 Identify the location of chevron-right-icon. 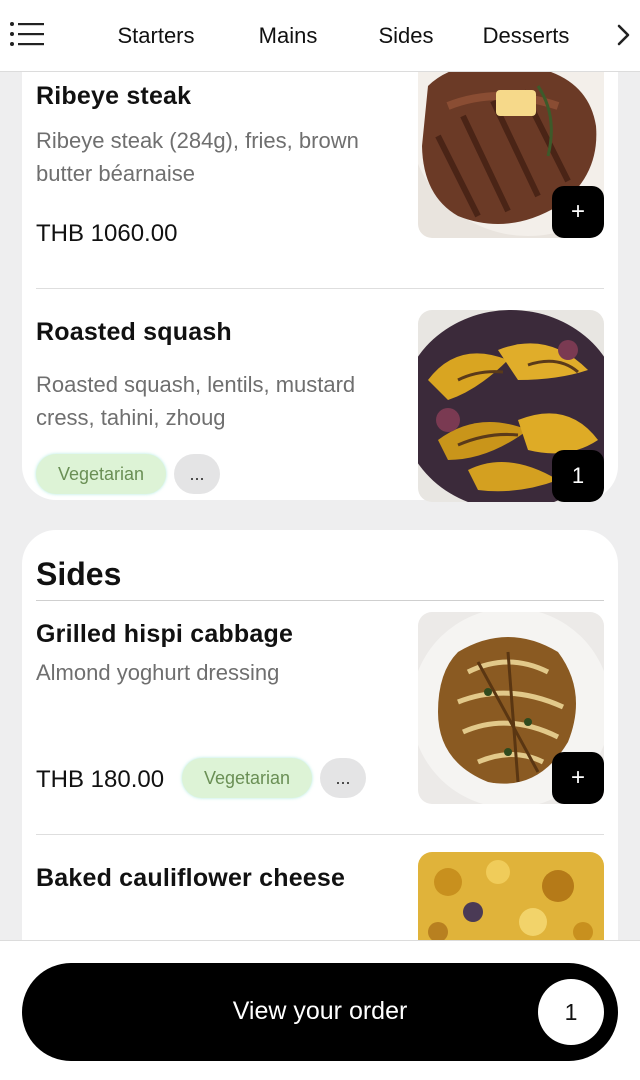
(624, 35).